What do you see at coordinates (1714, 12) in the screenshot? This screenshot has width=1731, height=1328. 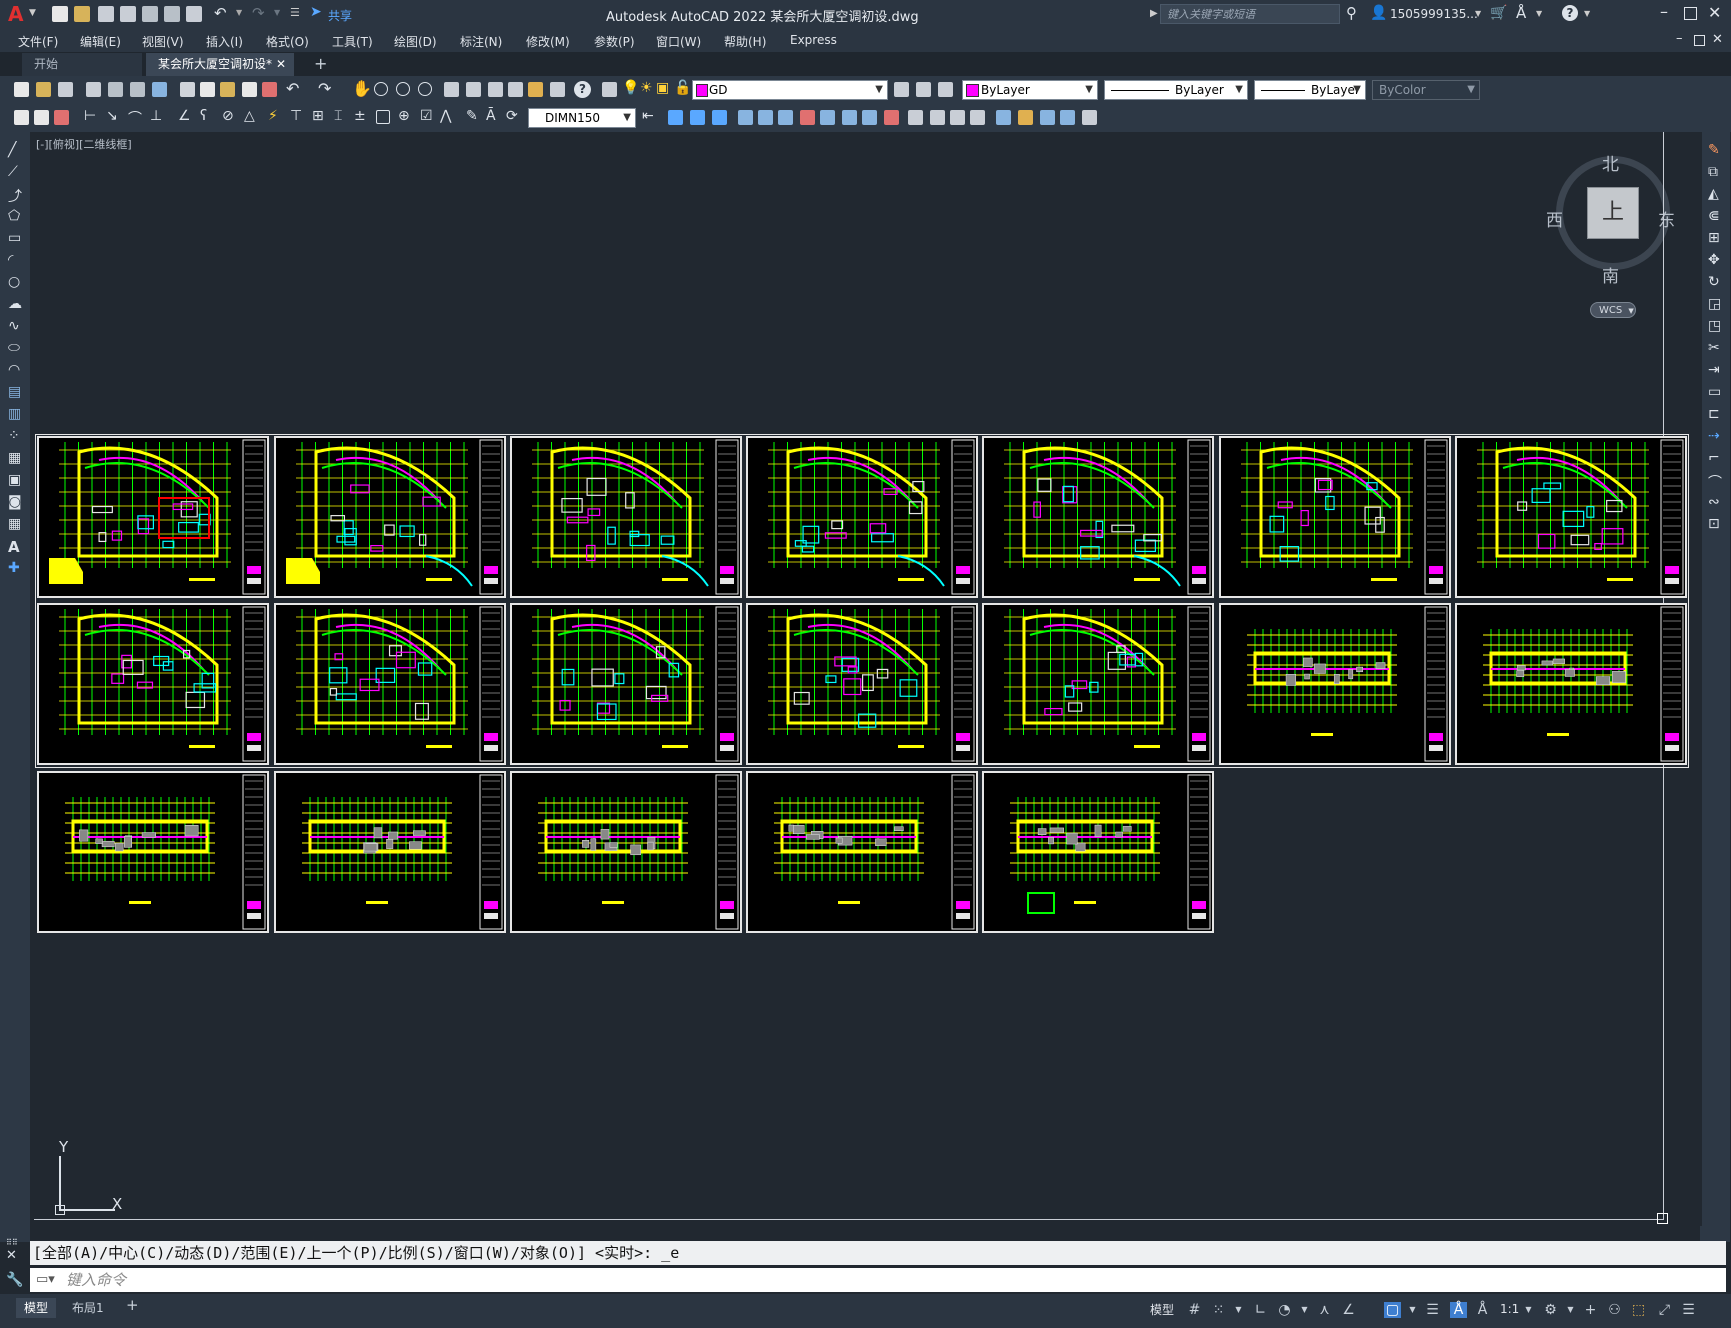 I see `close-icon: ✕` at bounding box center [1714, 12].